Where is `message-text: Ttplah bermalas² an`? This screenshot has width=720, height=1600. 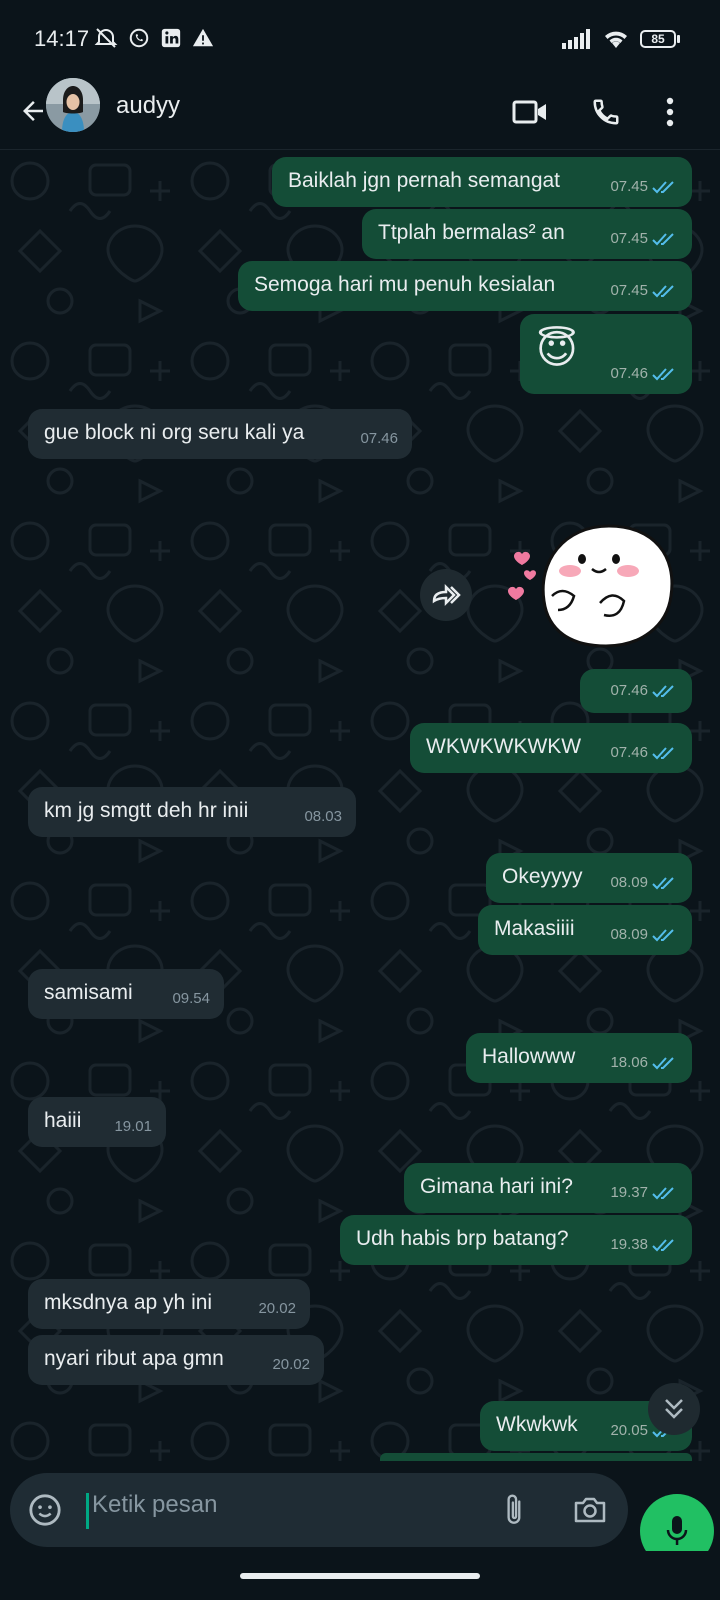
message-text: Ttplah bermalas² an is located at coordinates (471, 232).